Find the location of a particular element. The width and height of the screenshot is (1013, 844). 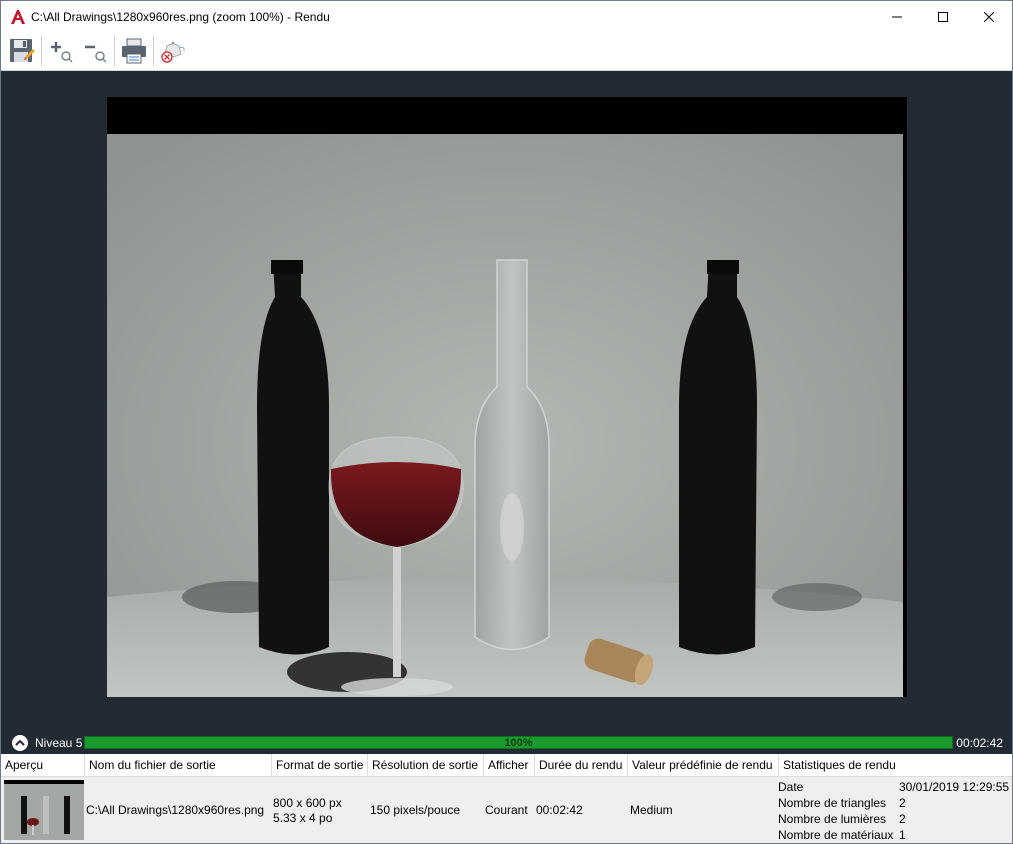

output-file-name: C:\All Drawings\1280x960res.png is located at coordinates (175, 810).